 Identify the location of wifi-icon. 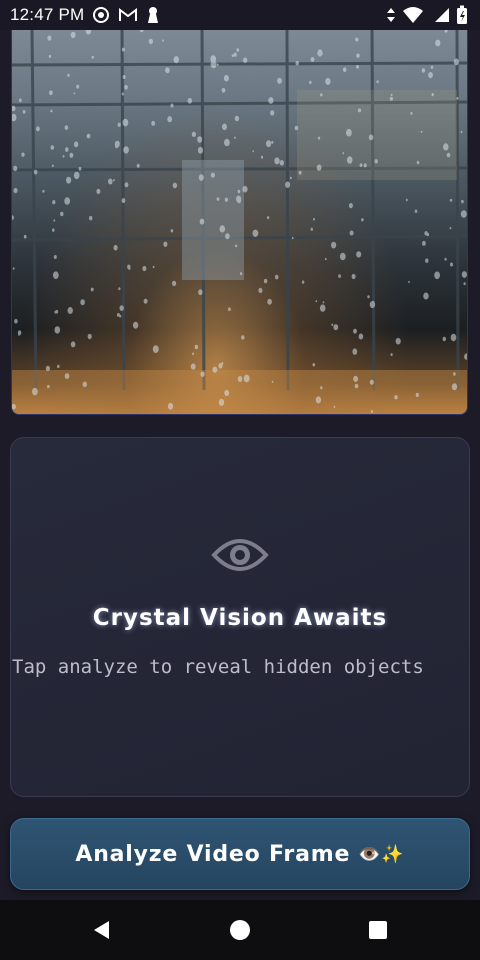
(413, 15).